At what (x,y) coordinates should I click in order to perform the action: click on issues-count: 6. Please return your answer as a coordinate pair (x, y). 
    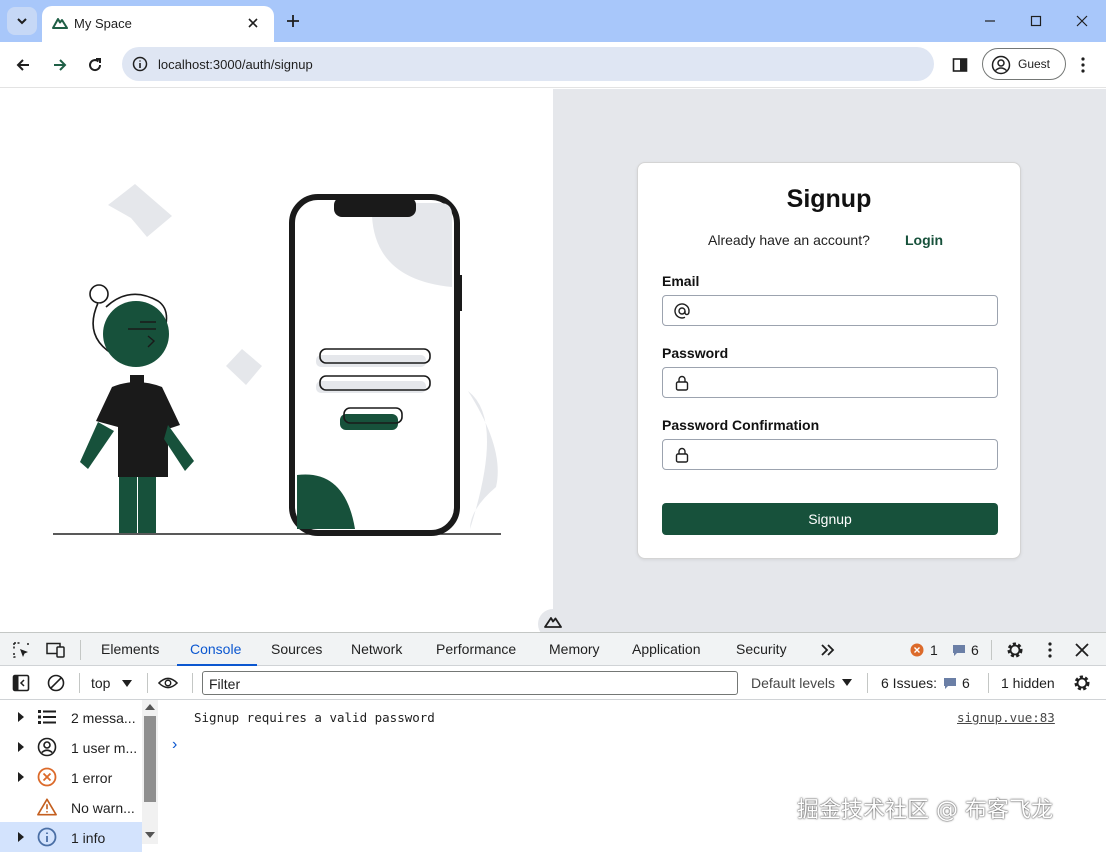
    Looking at the image, I should click on (966, 683).